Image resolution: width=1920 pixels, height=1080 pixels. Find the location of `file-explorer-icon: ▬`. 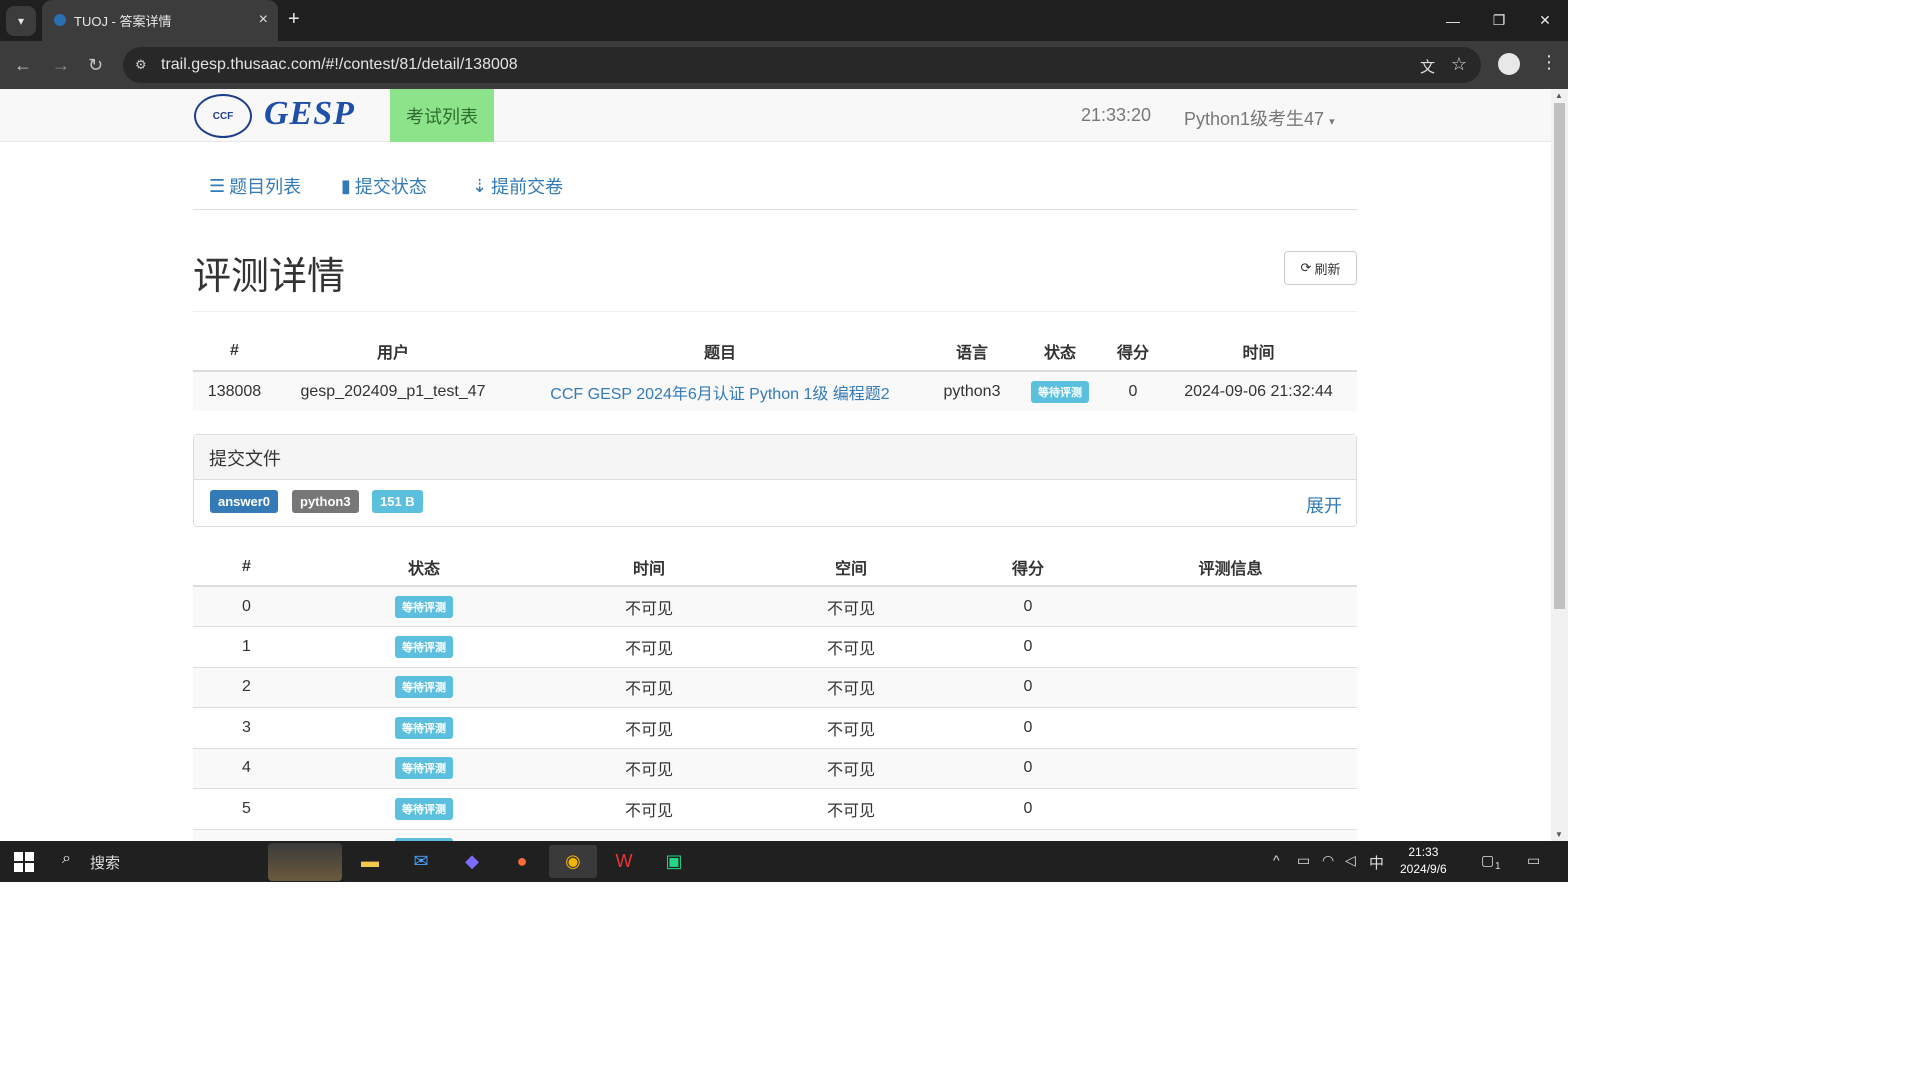

file-explorer-icon: ▬ is located at coordinates (370, 861).